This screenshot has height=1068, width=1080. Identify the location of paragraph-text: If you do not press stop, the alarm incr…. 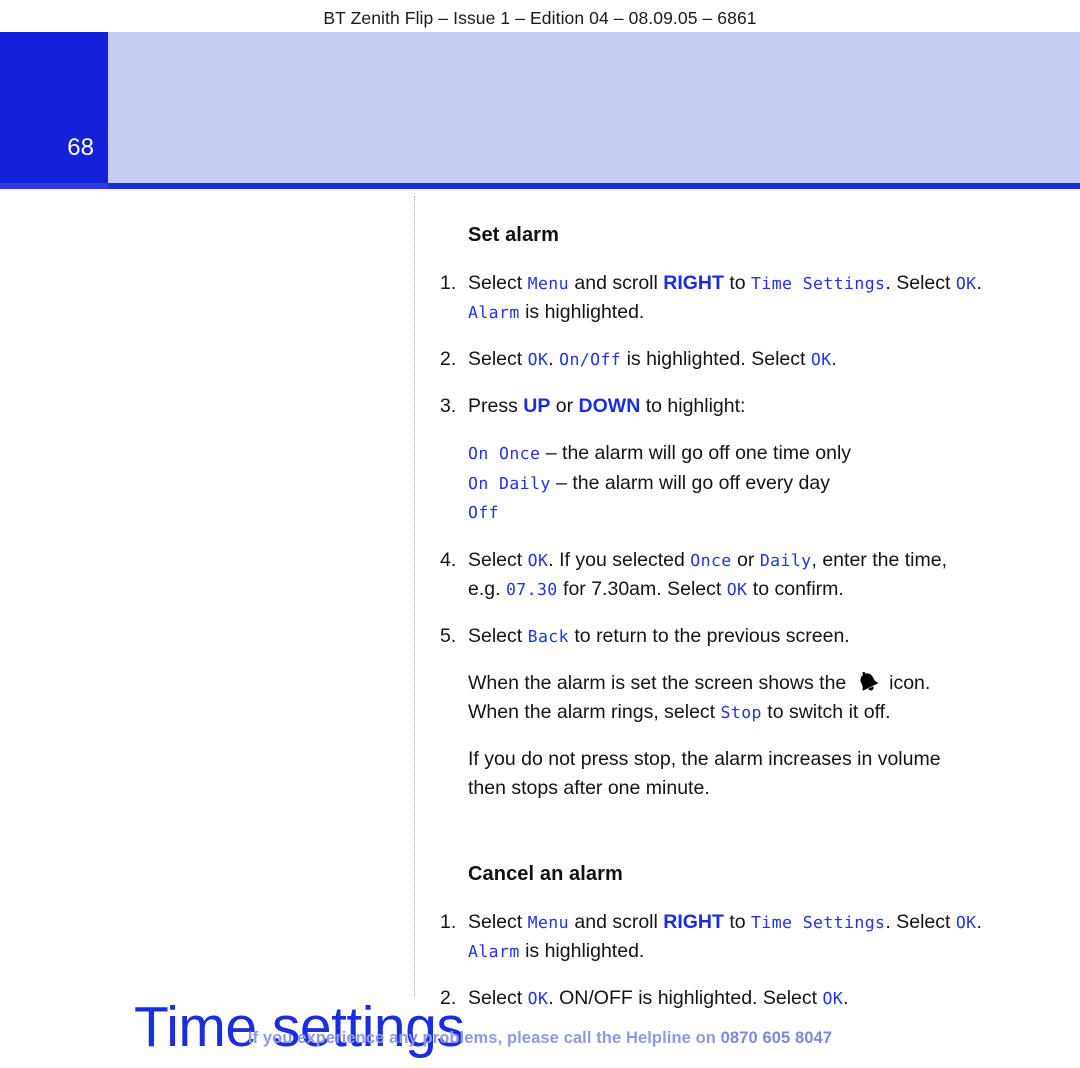
(704, 758).